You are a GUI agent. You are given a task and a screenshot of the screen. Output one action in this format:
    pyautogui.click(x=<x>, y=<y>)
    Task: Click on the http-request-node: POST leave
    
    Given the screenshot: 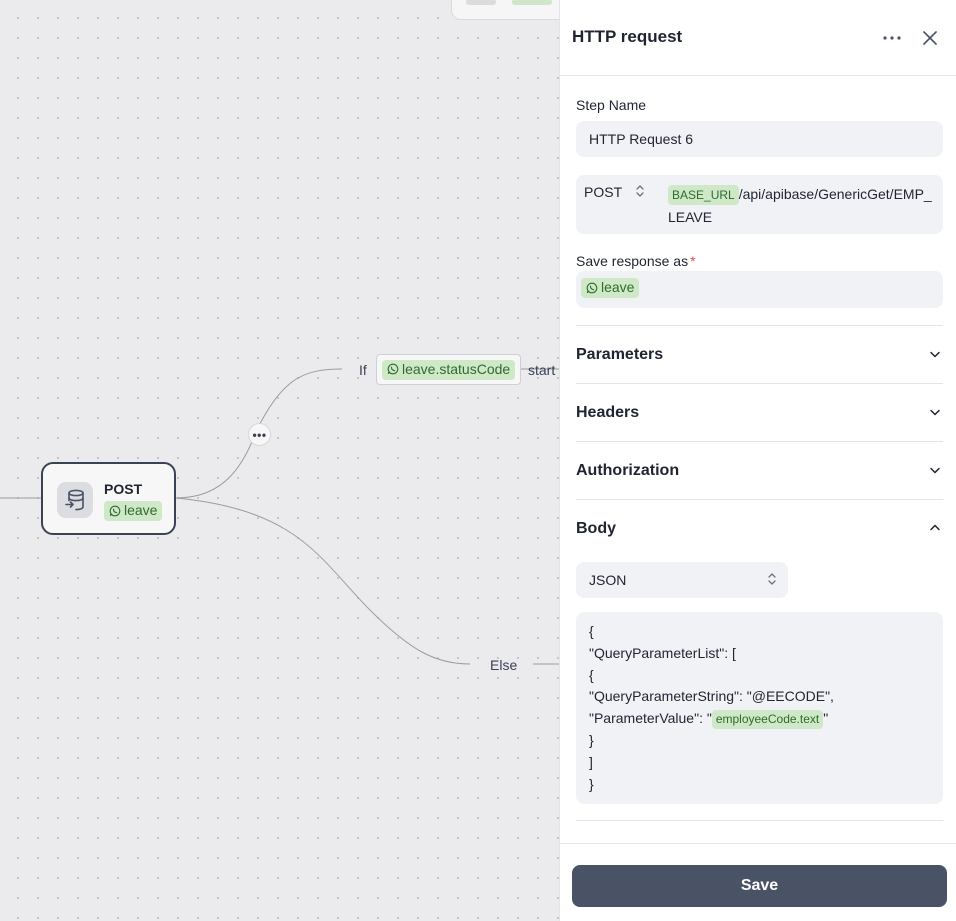 What is the action you would take?
    pyautogui.click(x=108, y=498)
    